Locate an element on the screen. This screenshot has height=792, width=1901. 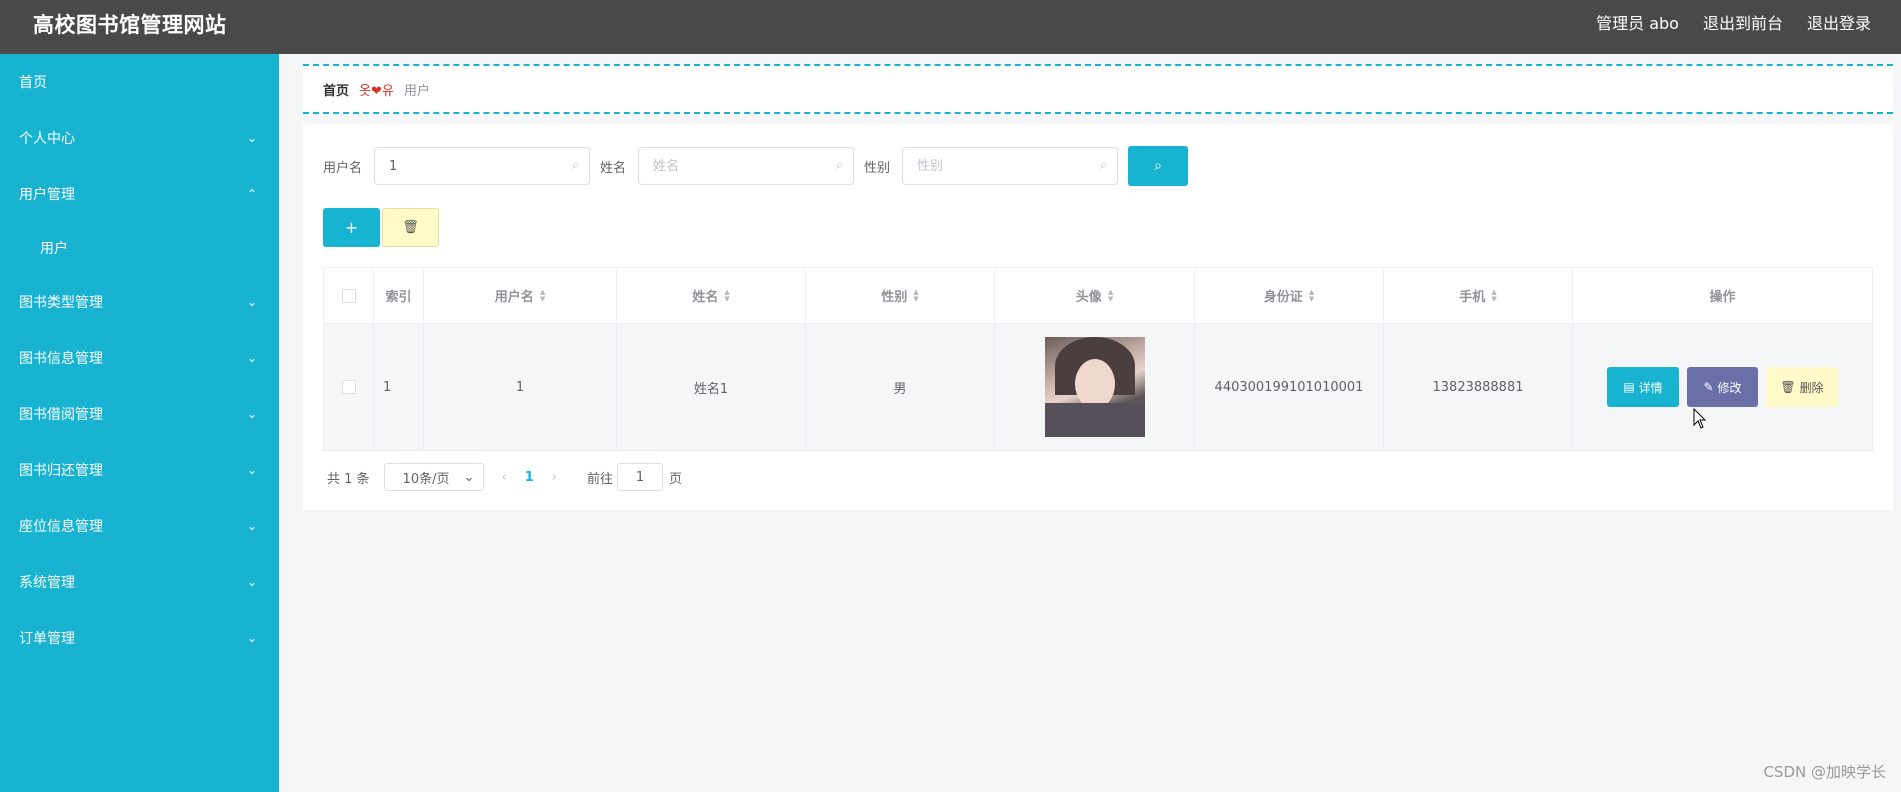
exit-to-front-link: 退出到前台 is located at coordinates (1743, 22).